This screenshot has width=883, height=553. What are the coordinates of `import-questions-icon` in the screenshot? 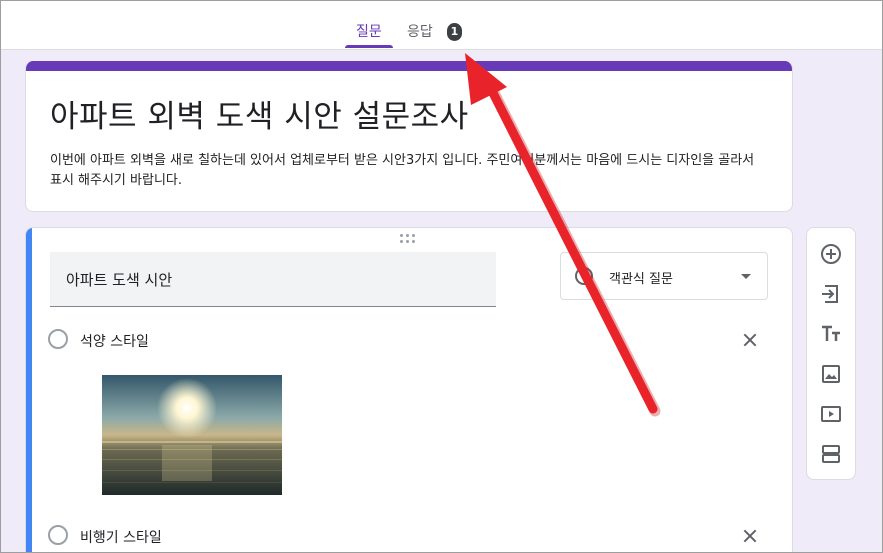 It's located at (831, 294).